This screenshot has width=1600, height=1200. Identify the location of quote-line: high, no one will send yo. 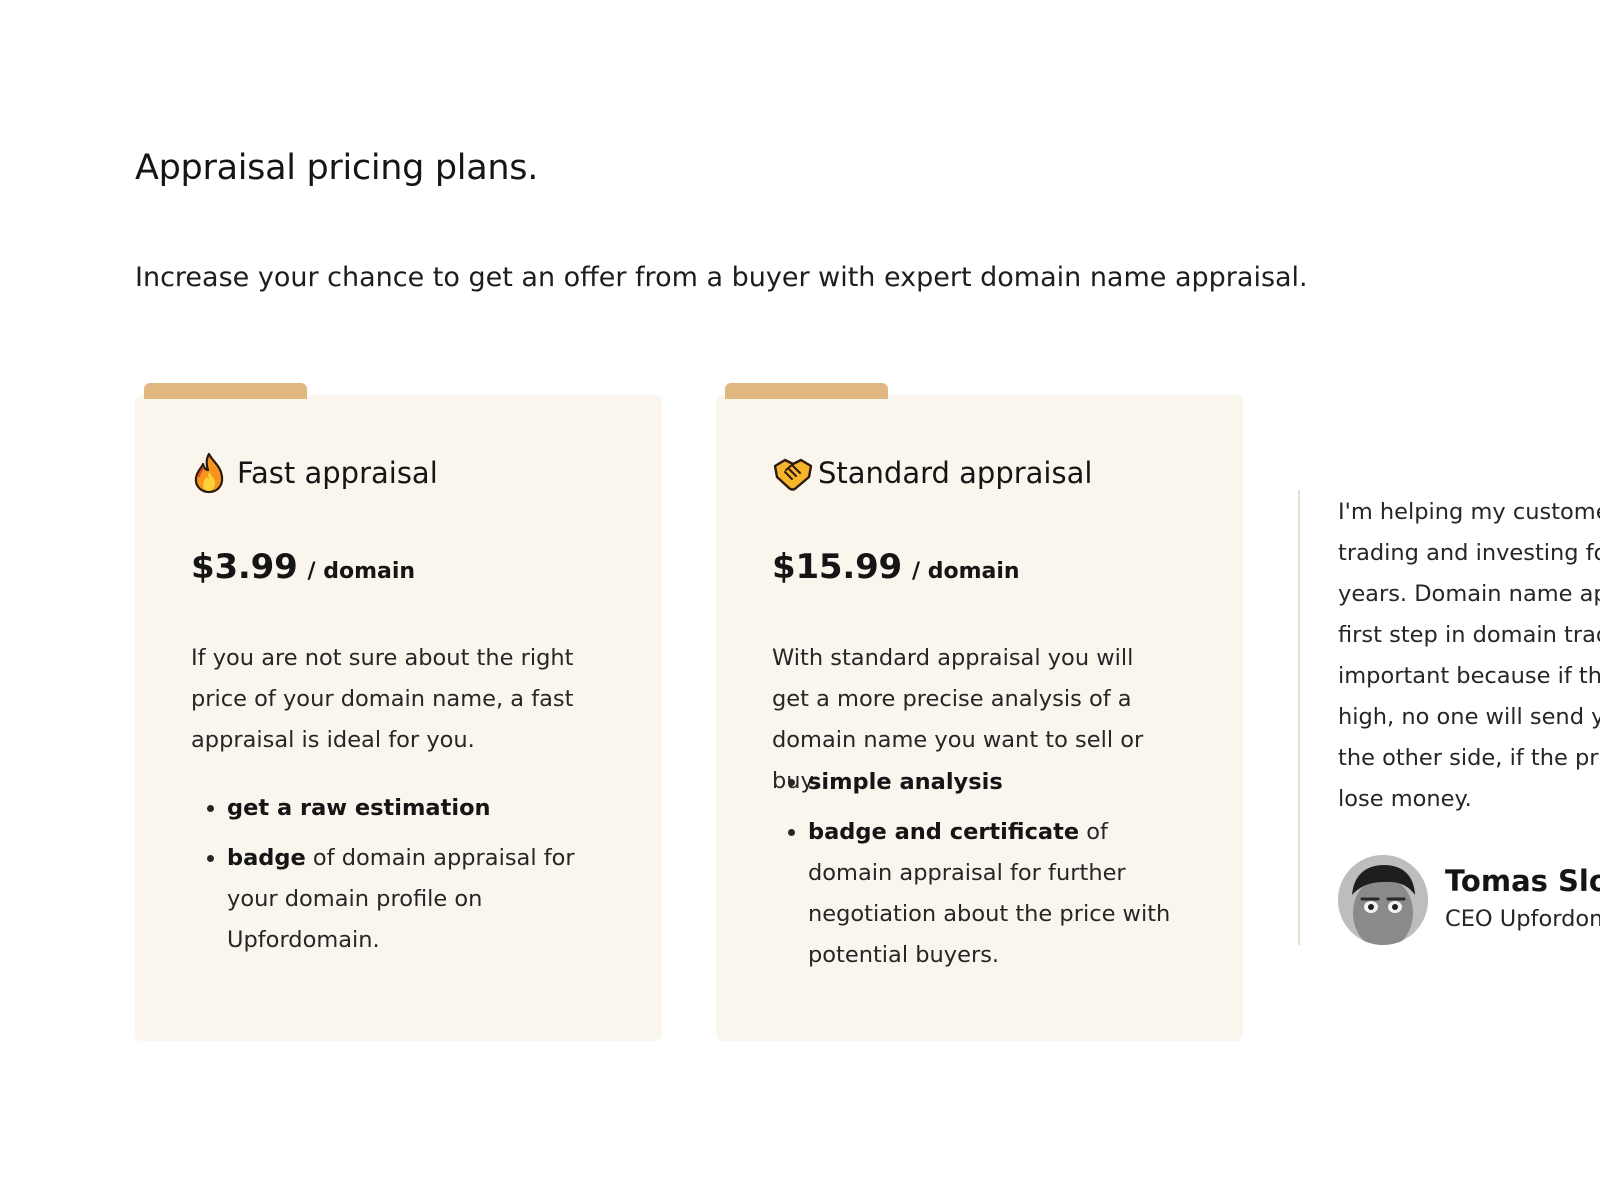
(1469, 717).